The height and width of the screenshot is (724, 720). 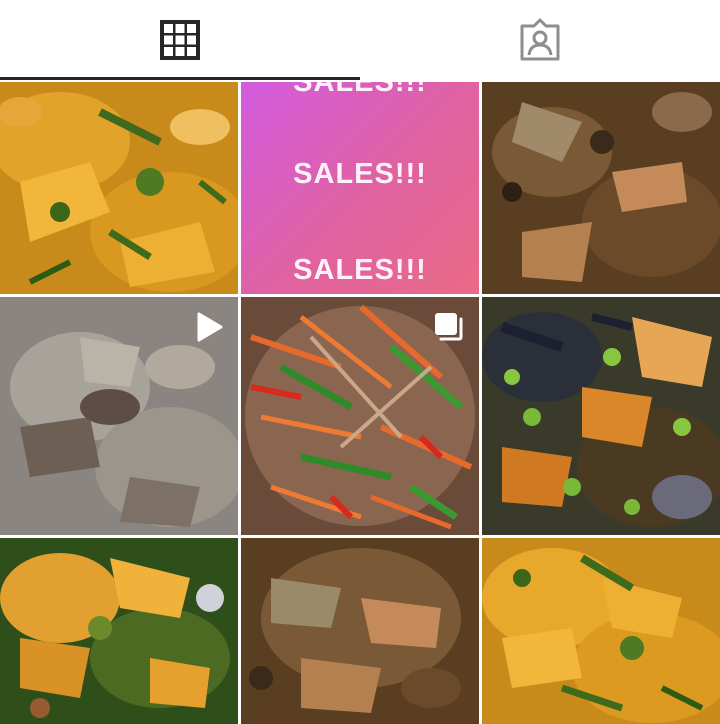 I want to click on profile-tab-bar, so click(x=360, y=40).